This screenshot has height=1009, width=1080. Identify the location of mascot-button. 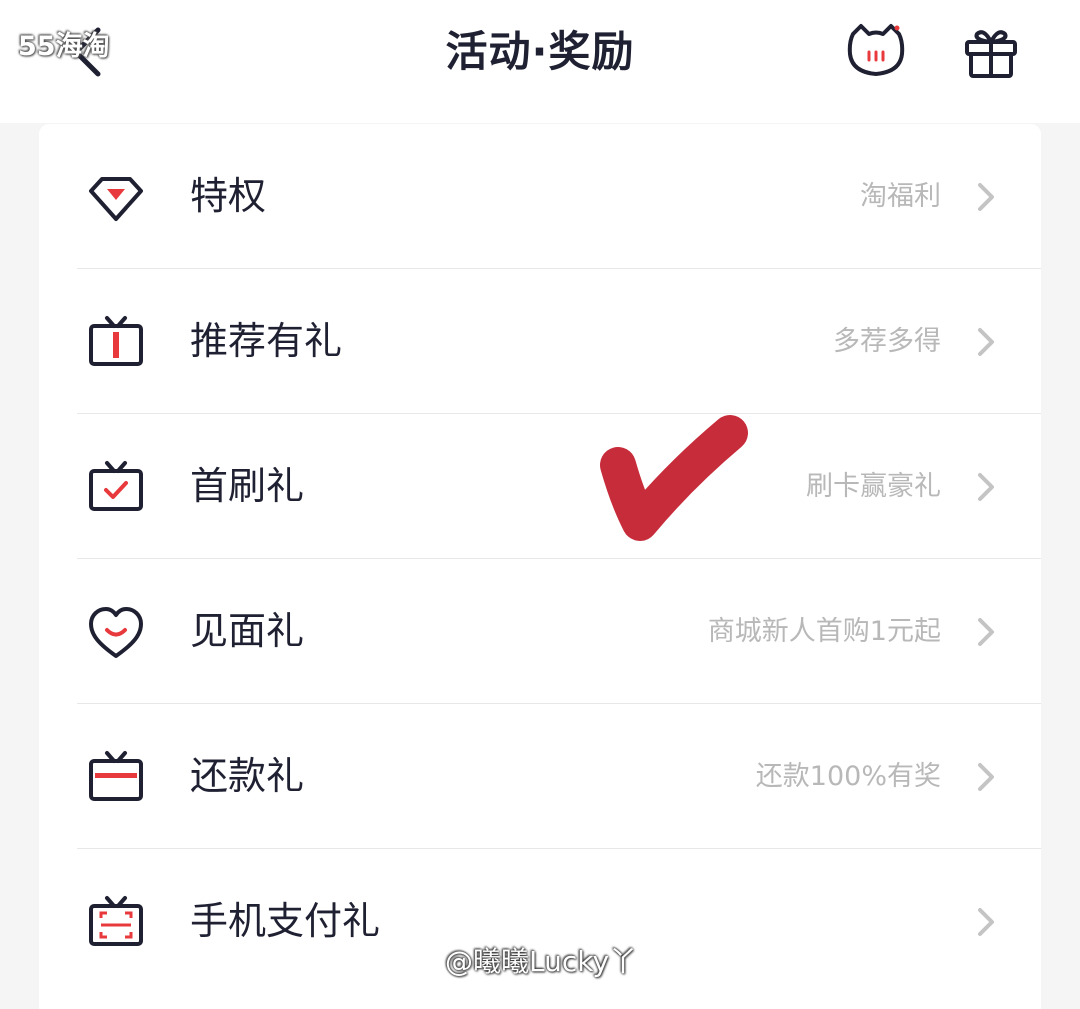
(876, 51).